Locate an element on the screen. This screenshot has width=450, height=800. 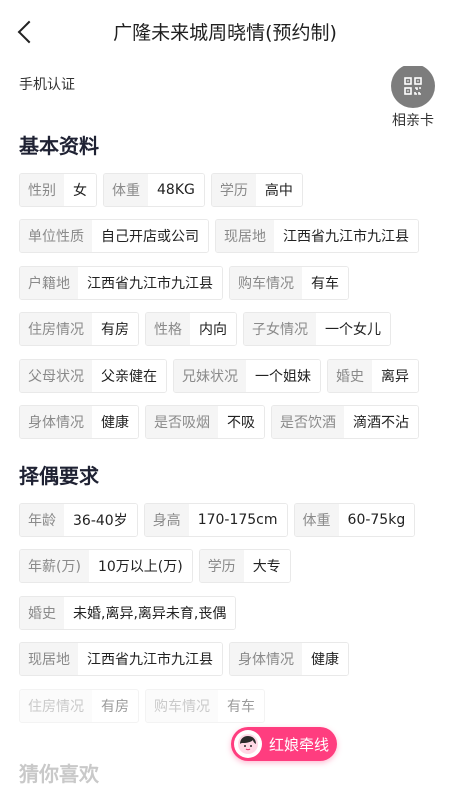
info-tag: 父母状况 父亲健在 is located at coordinates (93, 375).